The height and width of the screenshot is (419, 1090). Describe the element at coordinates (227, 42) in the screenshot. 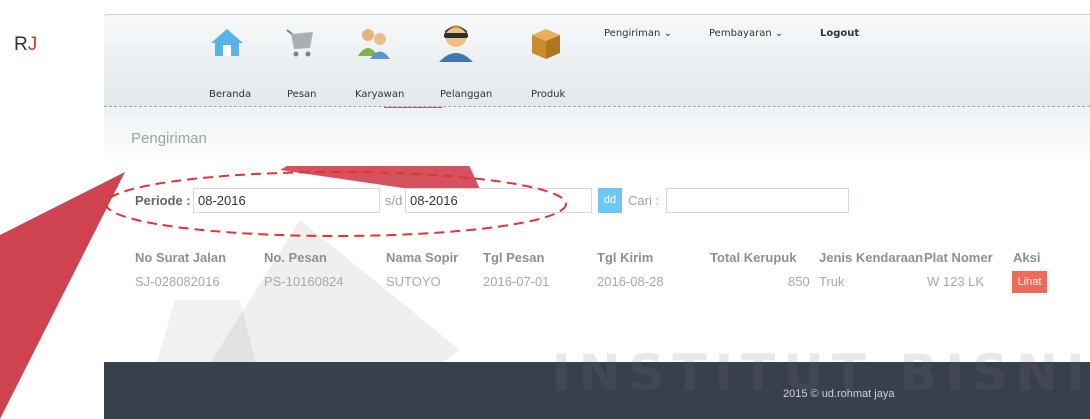

I see `home-icon` at that location.